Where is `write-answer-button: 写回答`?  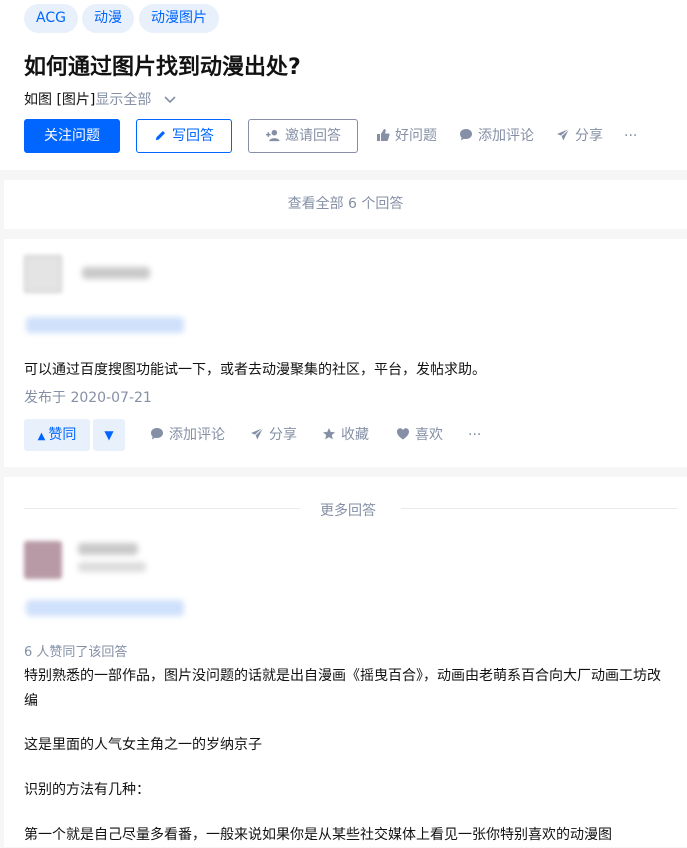 write-answer-button: 写回答 is located at coordinates (184, 136).